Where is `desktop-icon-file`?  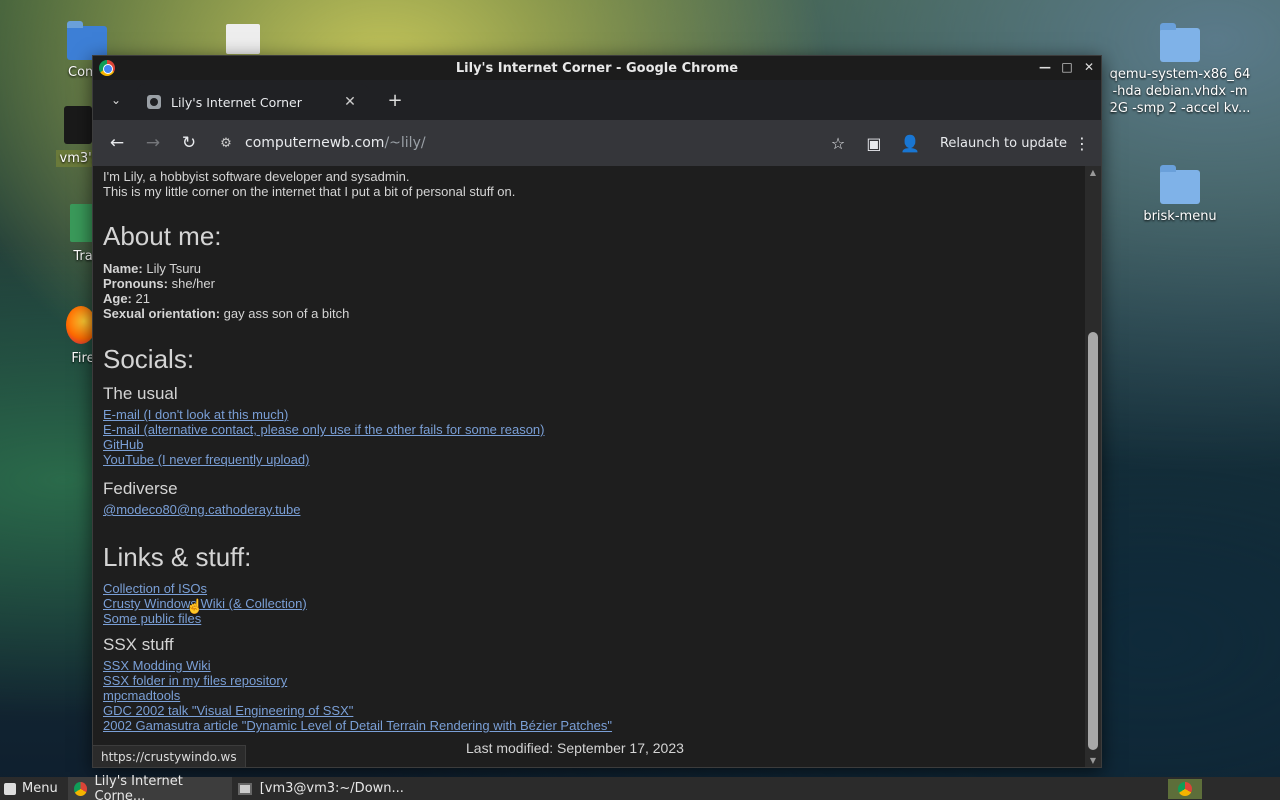
desktop-icon-file is located at coordinates (243, 39).